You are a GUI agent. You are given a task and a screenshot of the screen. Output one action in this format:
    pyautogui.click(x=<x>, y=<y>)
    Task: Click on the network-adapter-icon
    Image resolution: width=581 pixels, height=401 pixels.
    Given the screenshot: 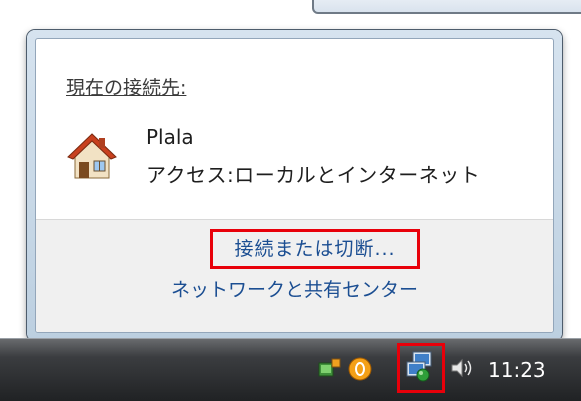 What is the action you would take?
    pyautogui.click(x=330, y=369)
    